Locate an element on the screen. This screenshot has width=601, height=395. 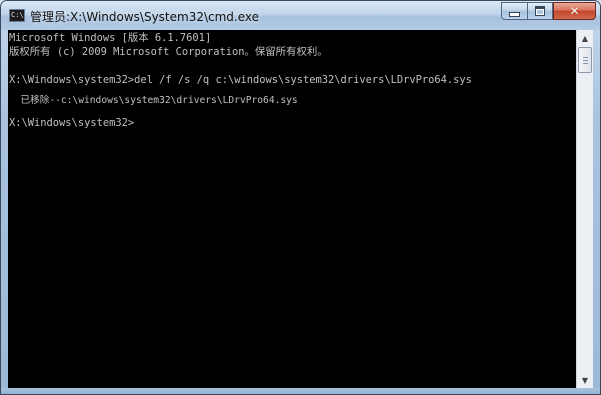
scroll-thumb is located at coordinates (585, 60).